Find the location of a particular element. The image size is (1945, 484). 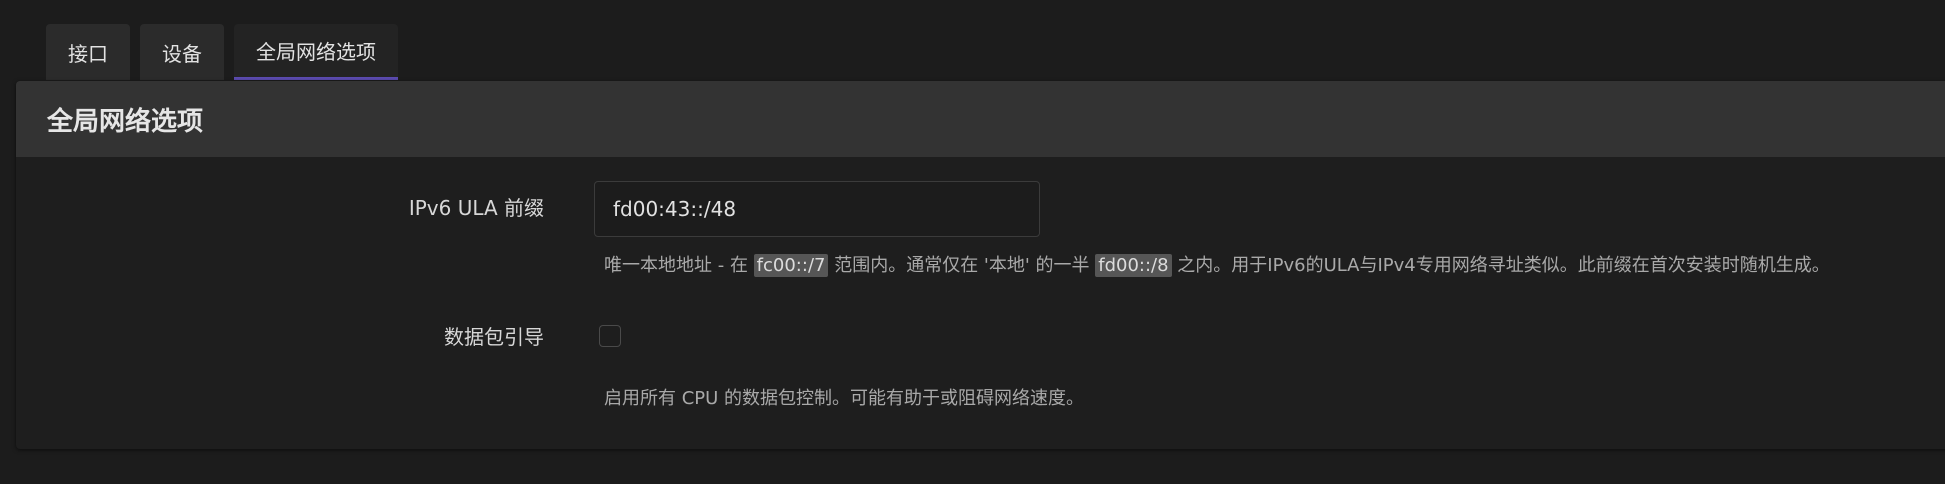

packet-steering-description: 启用所有 CPU 的数据包控制。可能有助于或阻碍网络速度。 is located at coordinates (844, 398).